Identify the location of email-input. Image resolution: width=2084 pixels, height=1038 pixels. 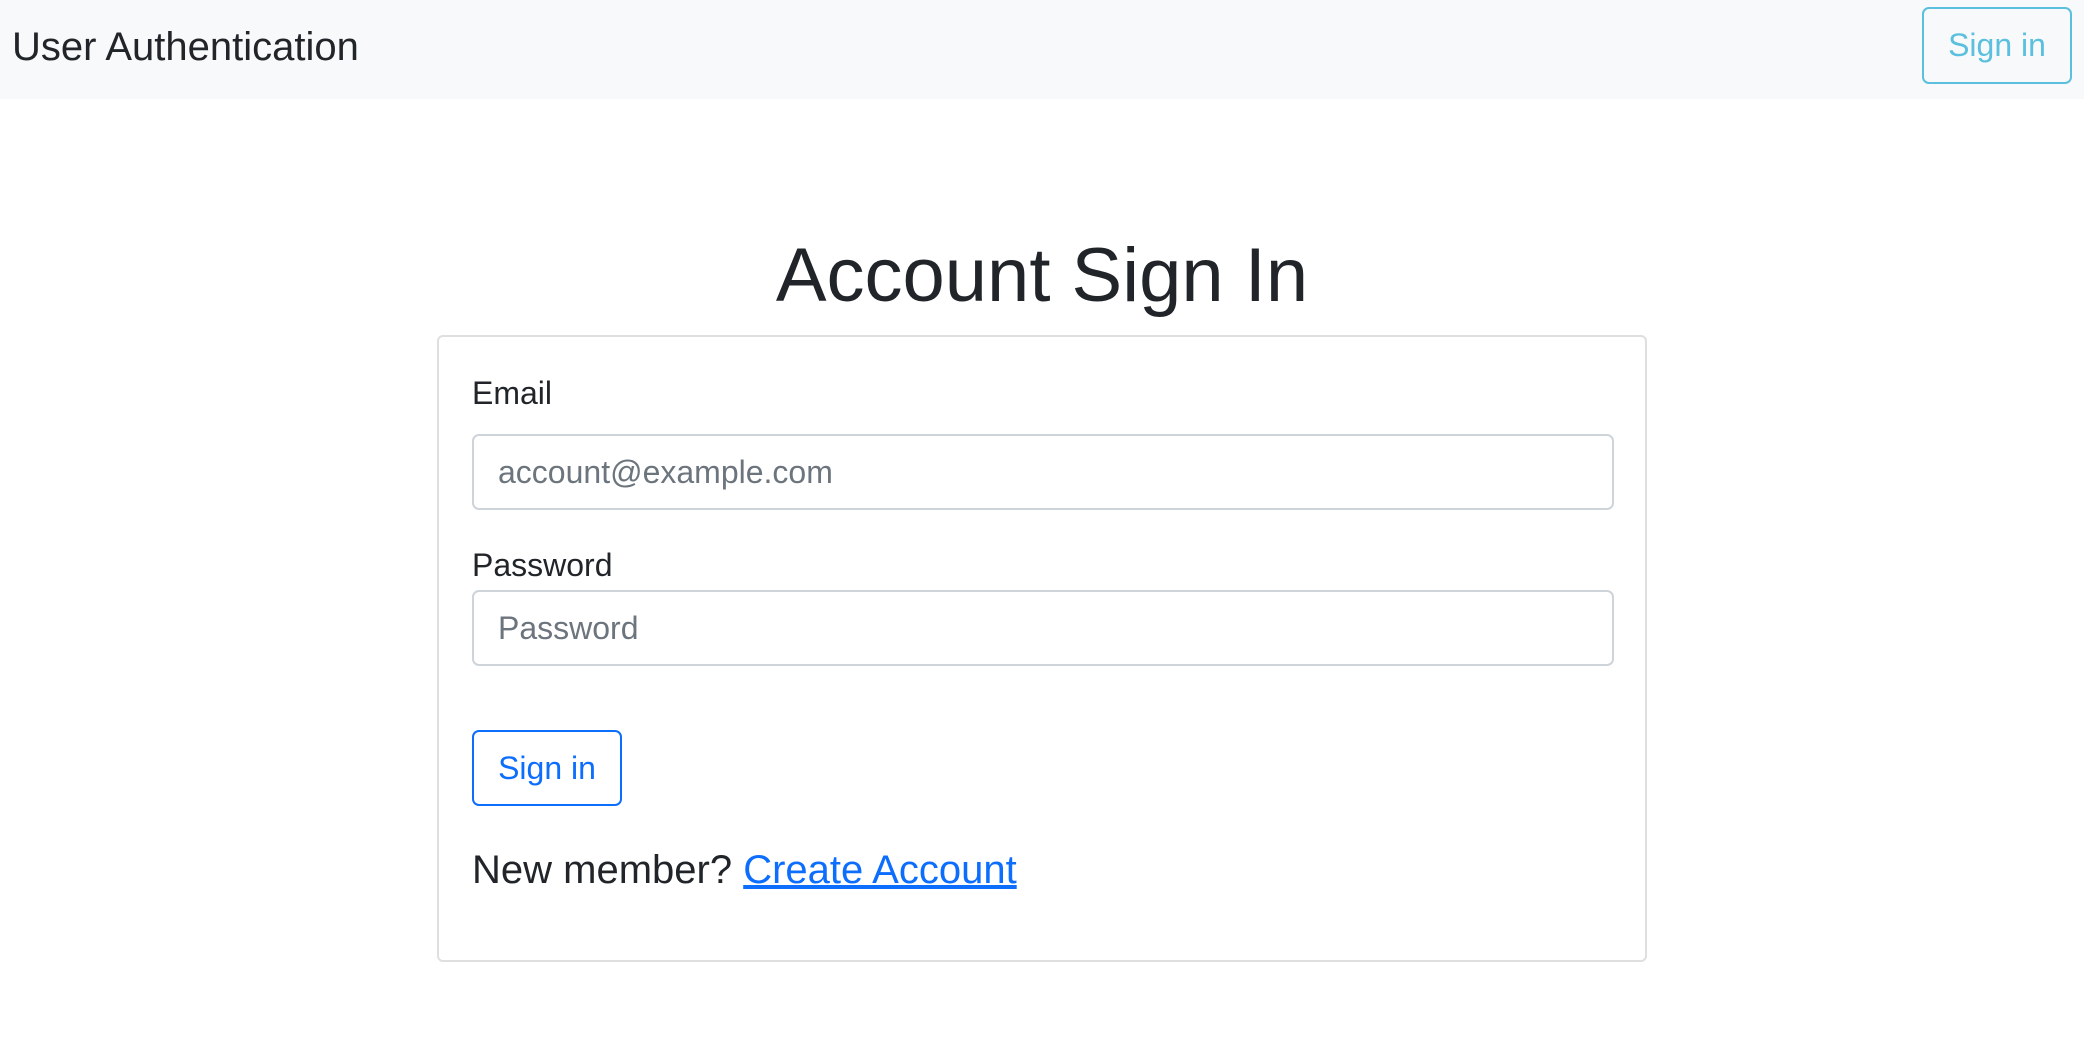
(1043, 472).